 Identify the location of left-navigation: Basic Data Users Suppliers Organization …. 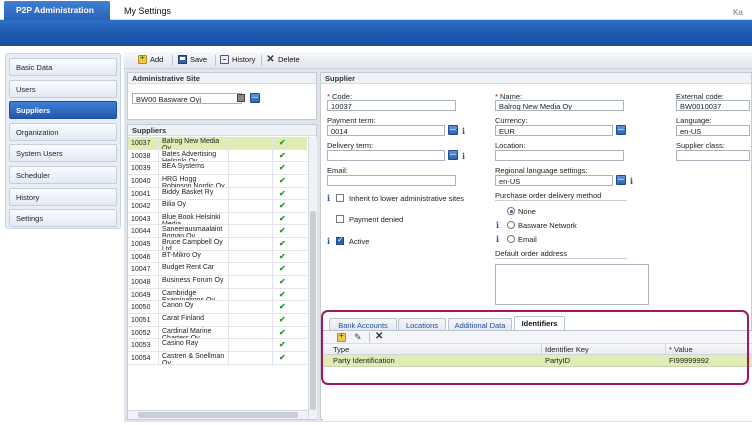
(63, 141).